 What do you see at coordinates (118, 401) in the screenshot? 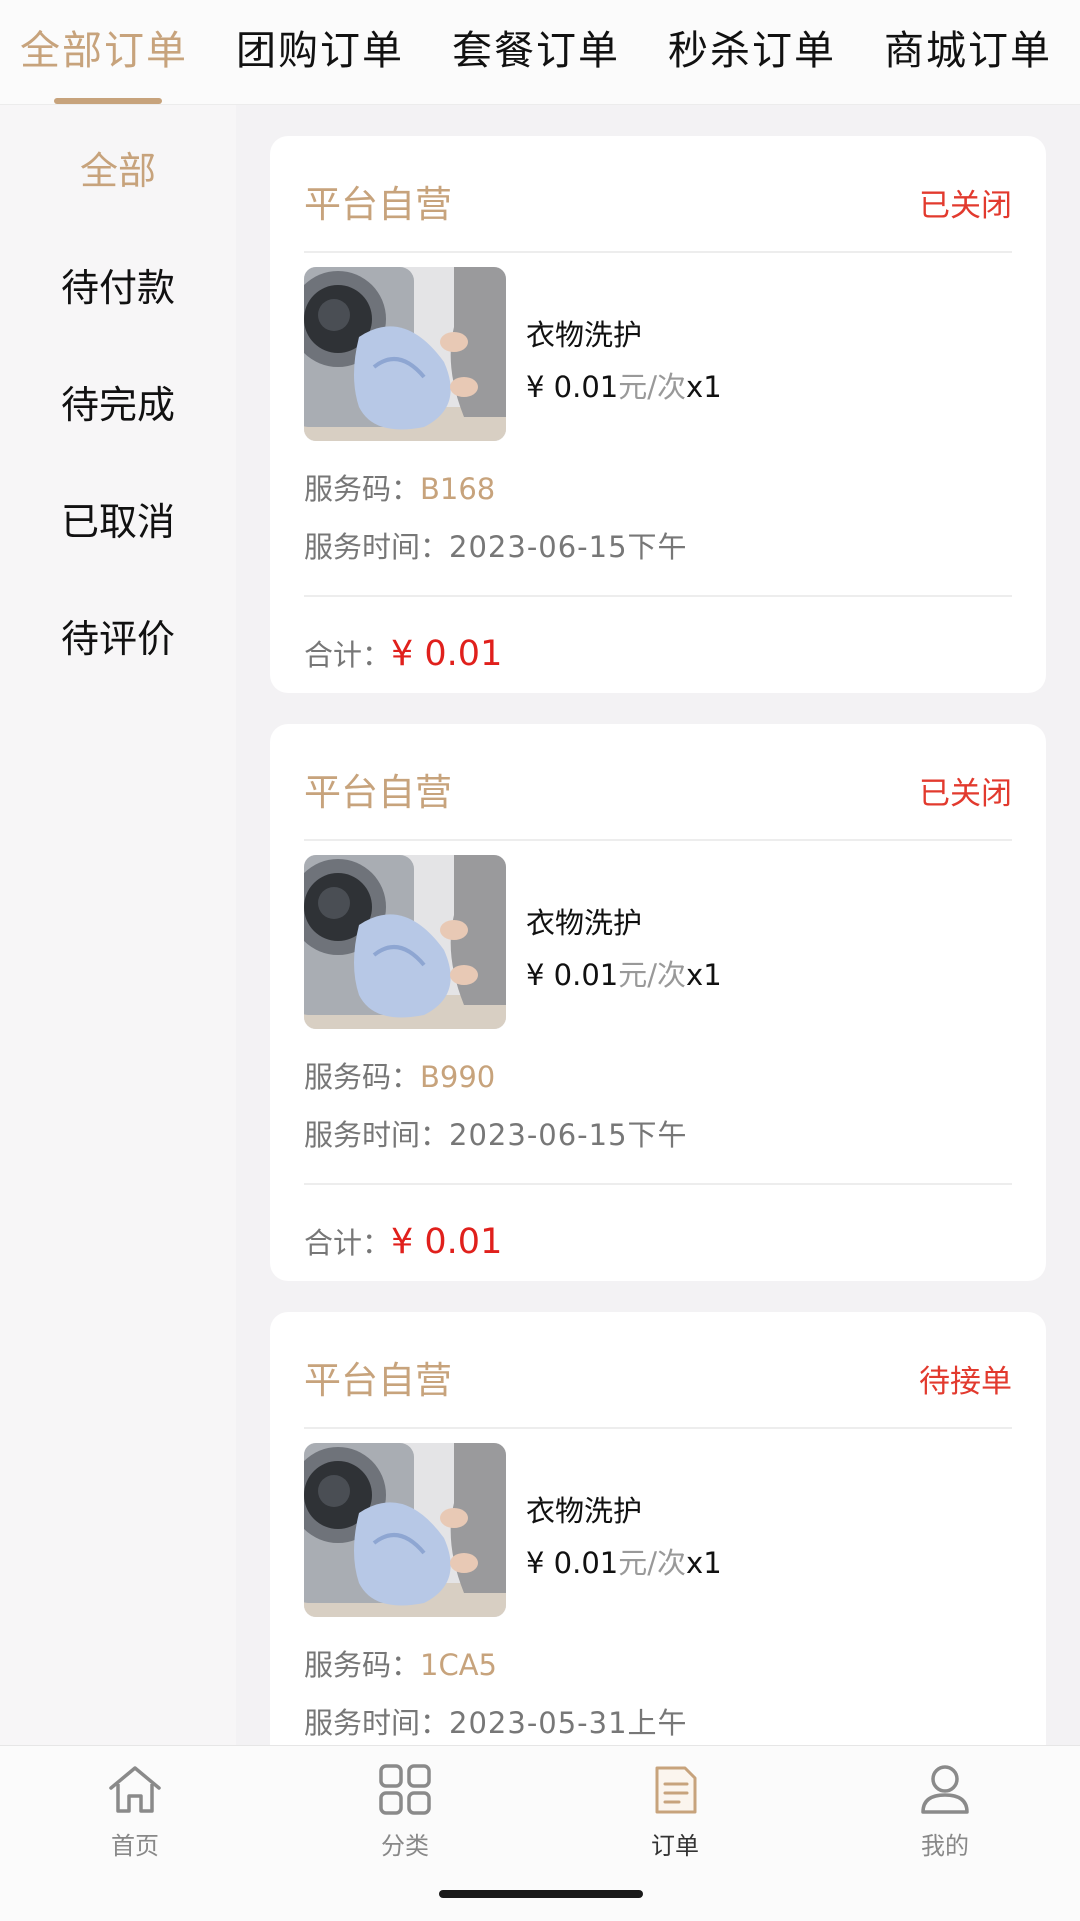
I see `sidebar-item-pending-completion: 待完成` at bounding box center [118, 401].